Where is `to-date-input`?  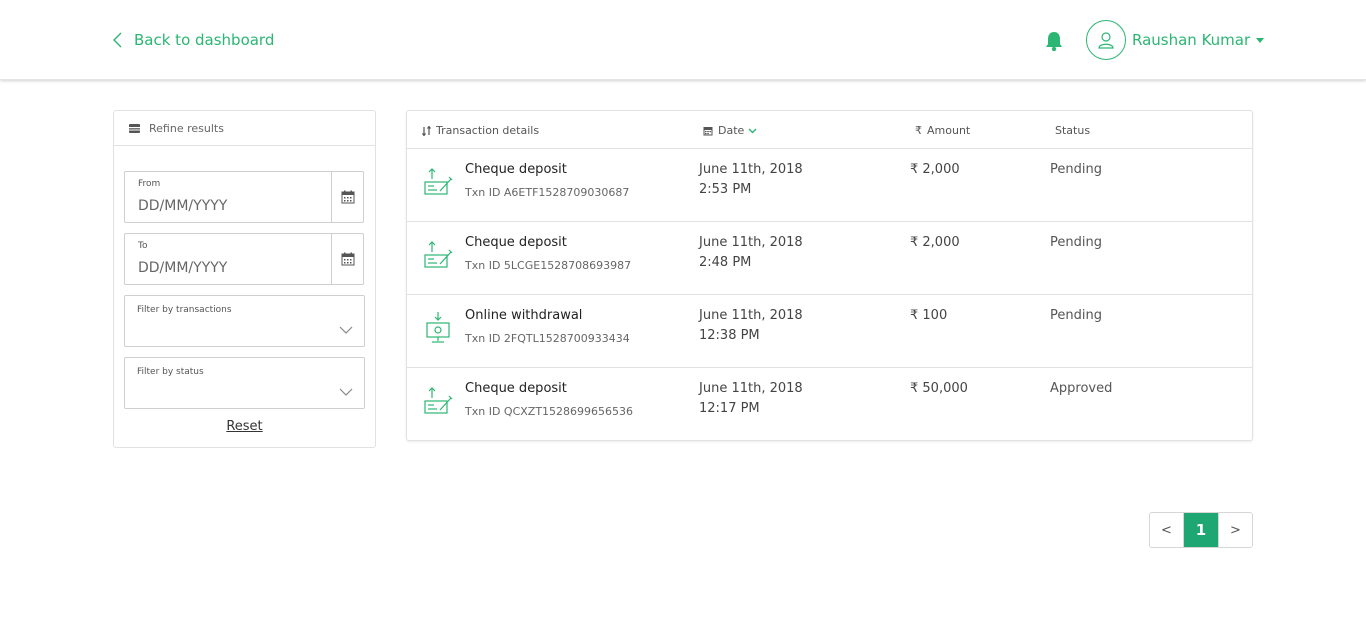
to-date-input is located at coordinates (228, 268).